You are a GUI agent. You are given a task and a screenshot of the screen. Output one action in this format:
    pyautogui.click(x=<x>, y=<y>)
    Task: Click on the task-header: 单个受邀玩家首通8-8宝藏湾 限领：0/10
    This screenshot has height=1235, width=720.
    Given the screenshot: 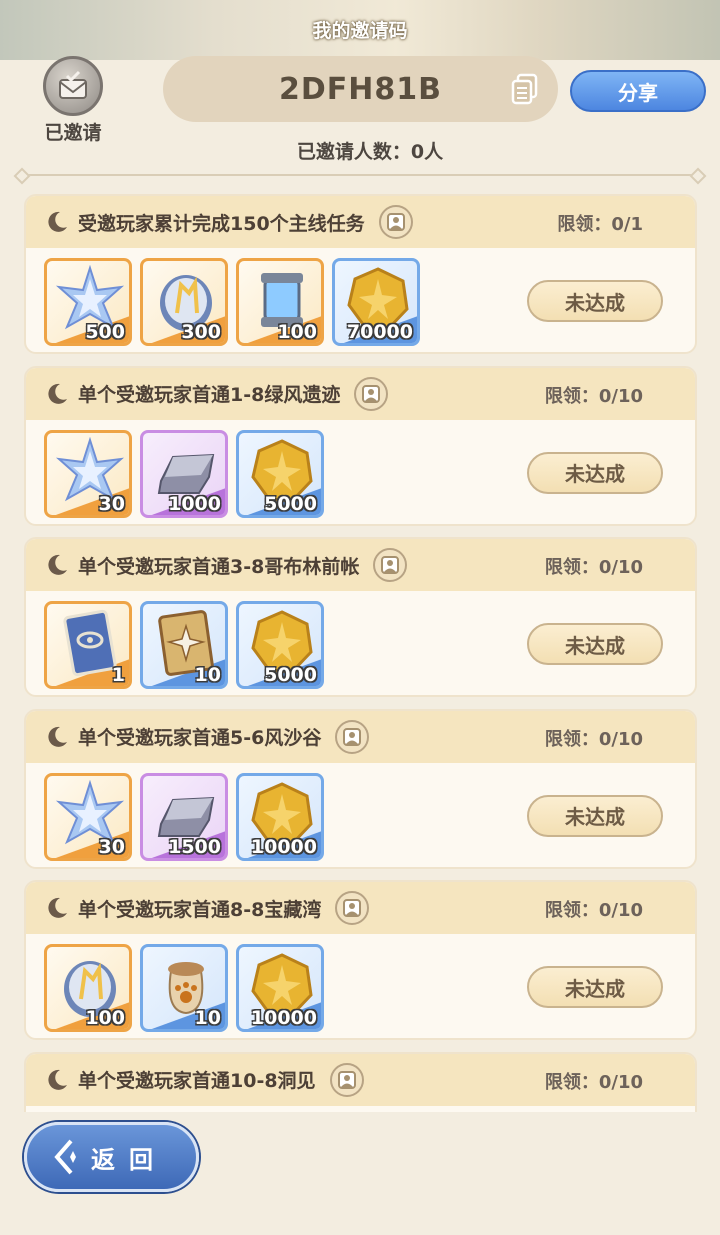 What is the action you would take?
    pyautogui.click(x=360, y=908)
    